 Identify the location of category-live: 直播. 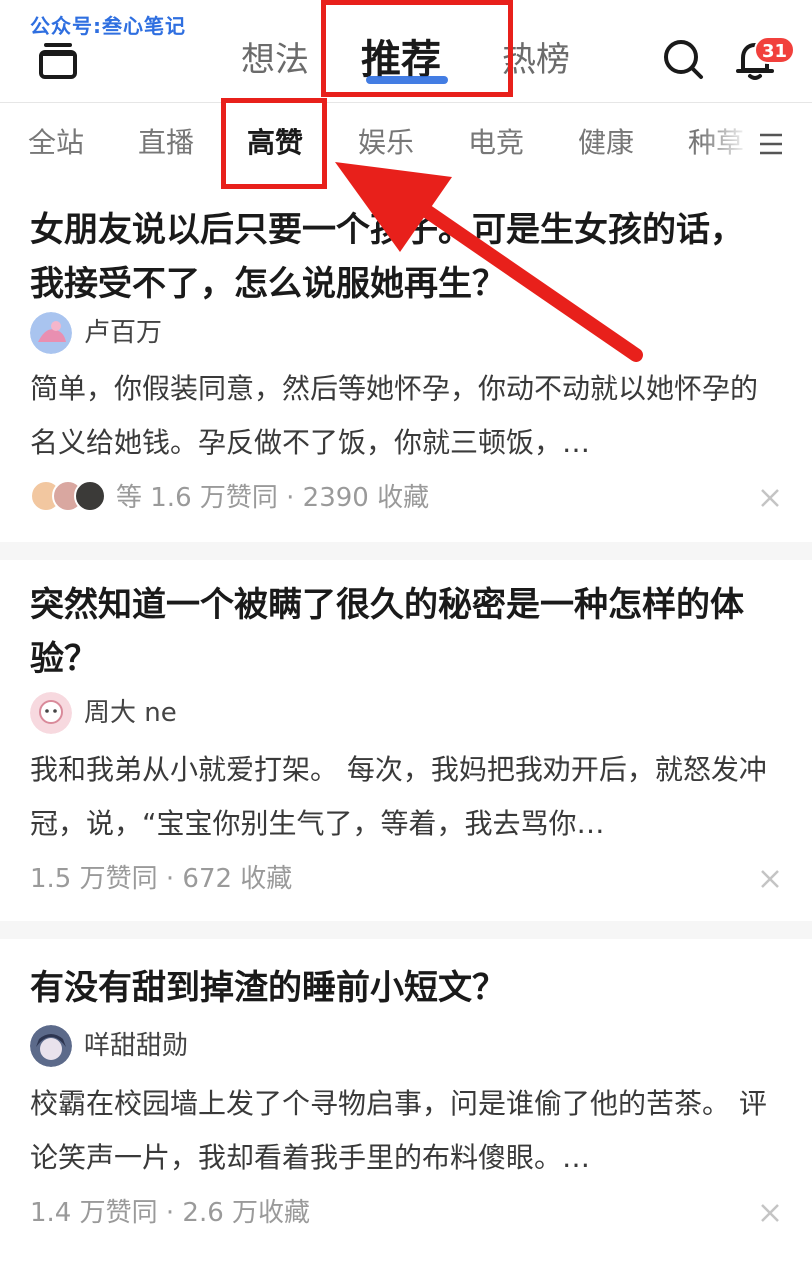
(166, 143).